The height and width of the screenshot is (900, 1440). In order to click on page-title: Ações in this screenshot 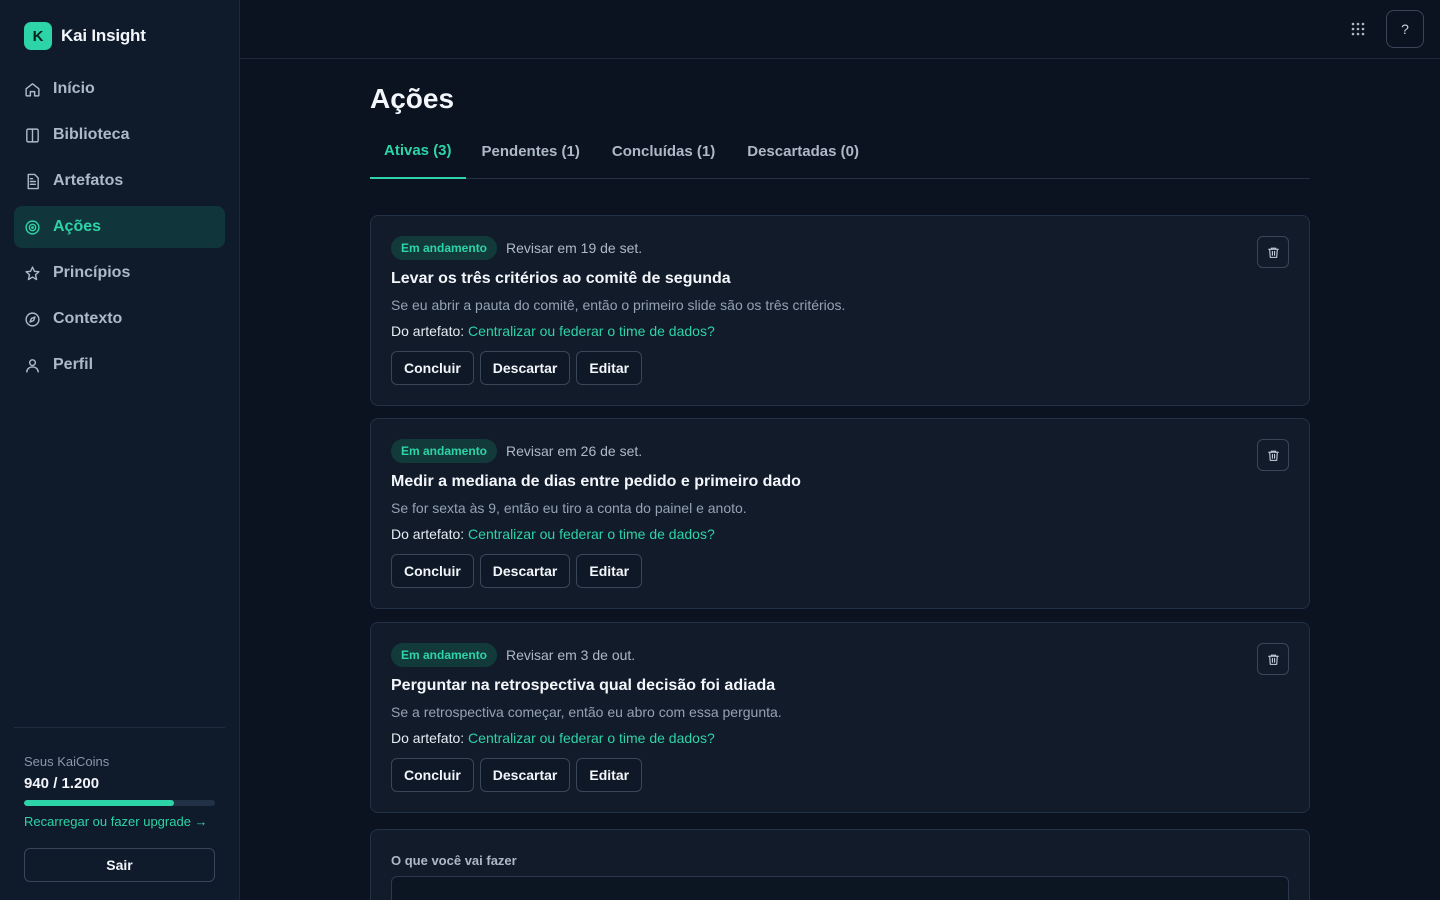, I will do `click(412, 98)`.